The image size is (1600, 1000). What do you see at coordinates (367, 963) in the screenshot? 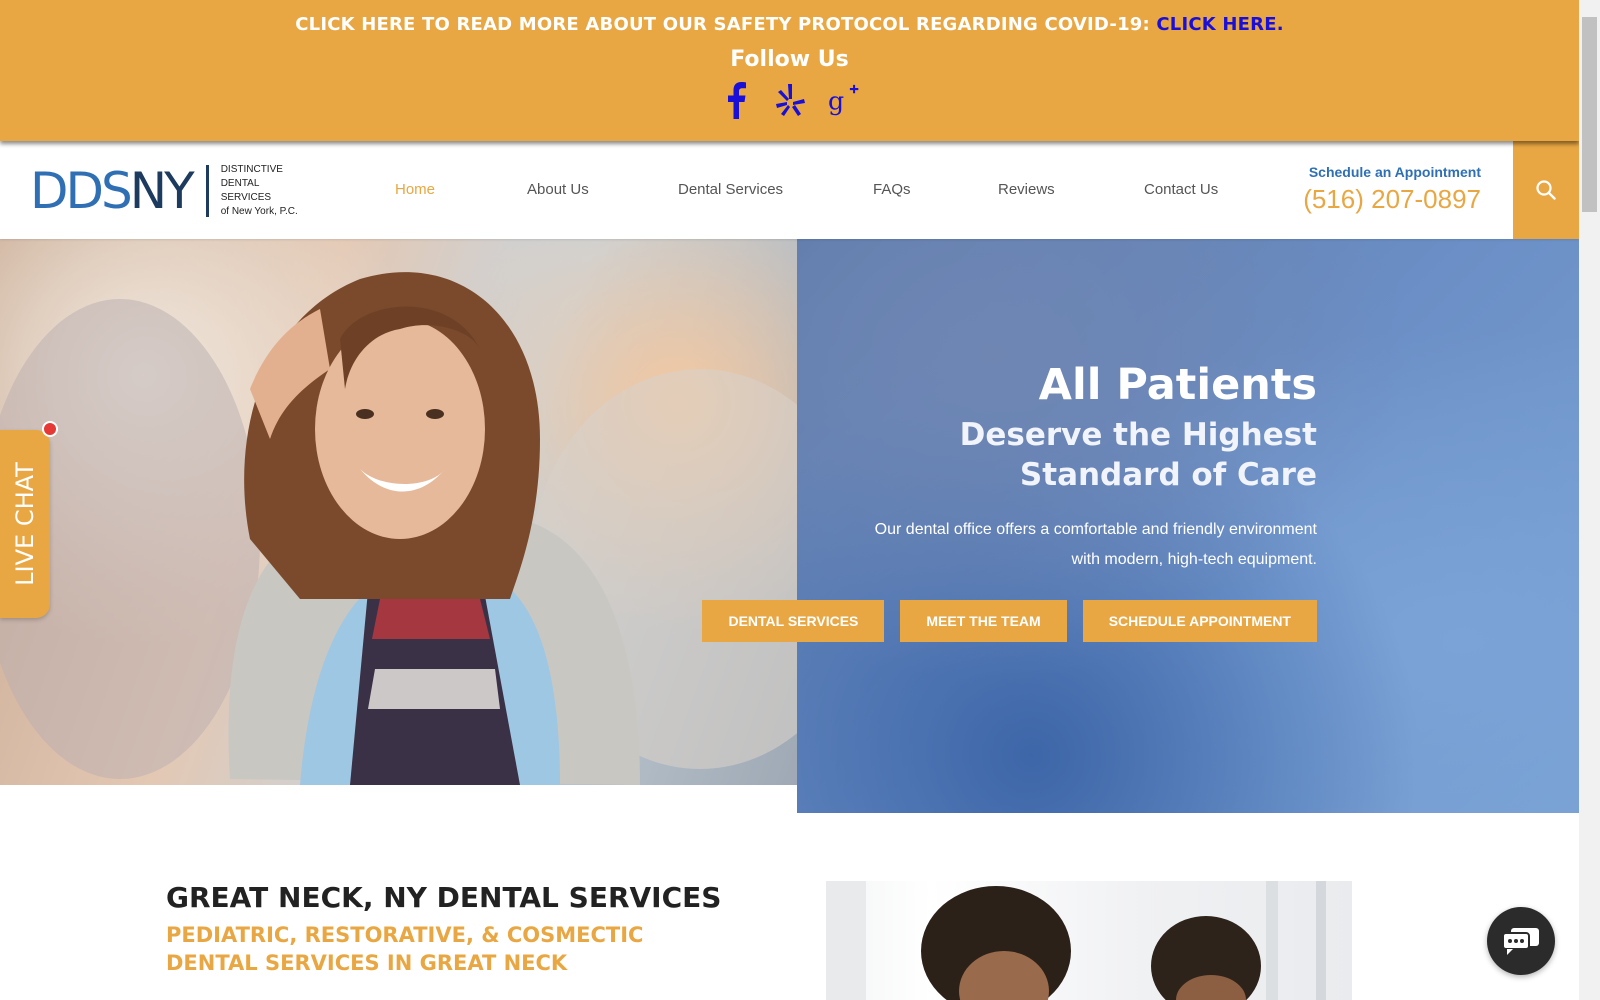
I see `section-subtitle-line: DENTAL SERVICES IN GREAT NECK` at bounding box center [367, 963].